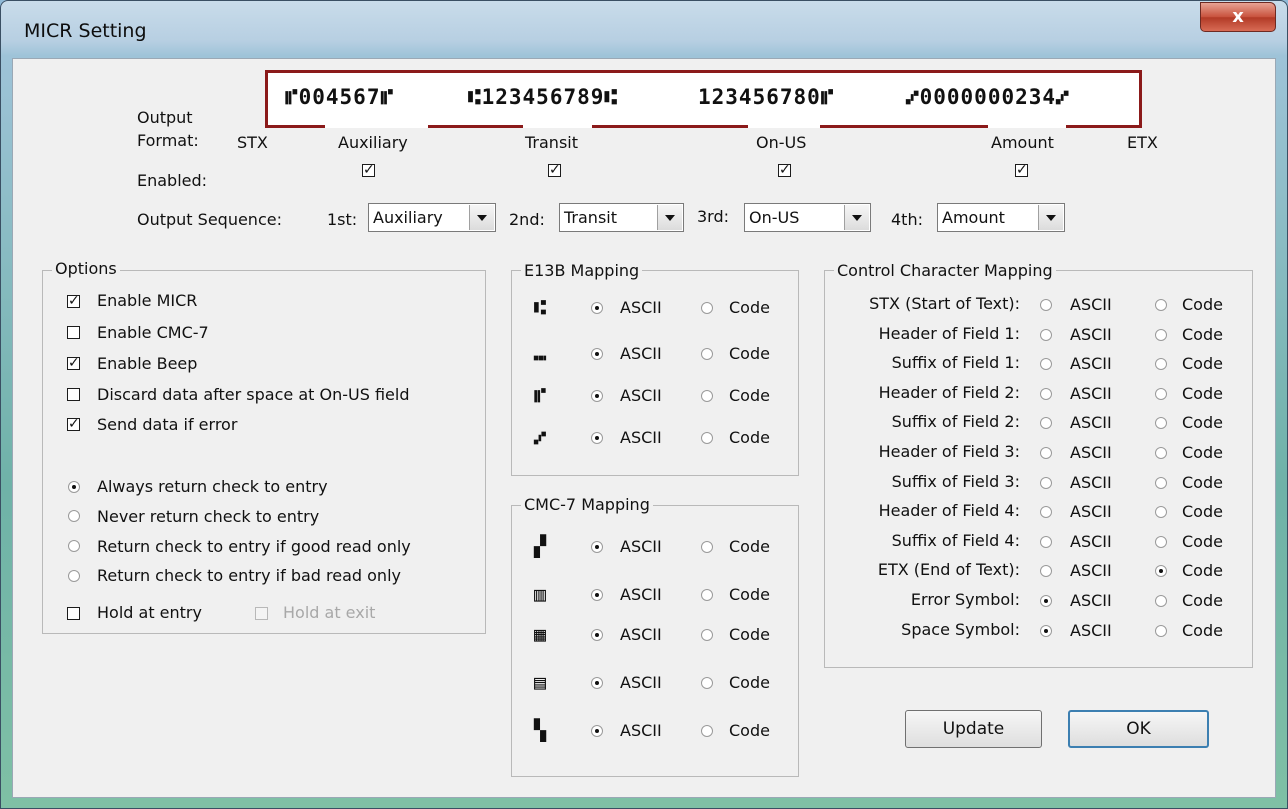 This screenshot has width=1288, height=809. Describe the element at coordinates (807, 217) in the screenshot. I see `sequence-3rd-select: On-US` at that location.